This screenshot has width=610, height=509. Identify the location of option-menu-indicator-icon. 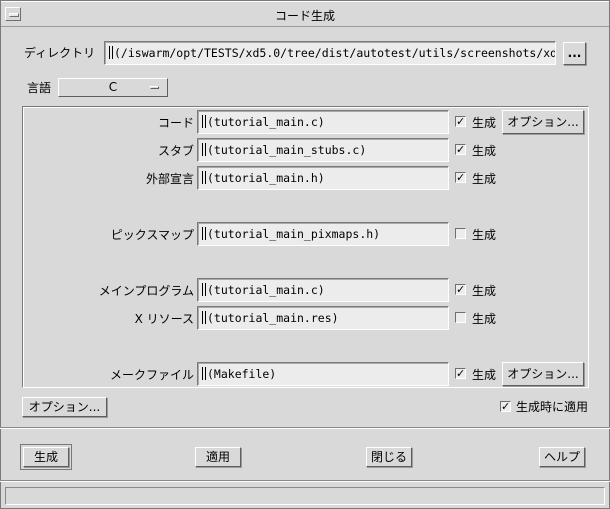
(154, 87).